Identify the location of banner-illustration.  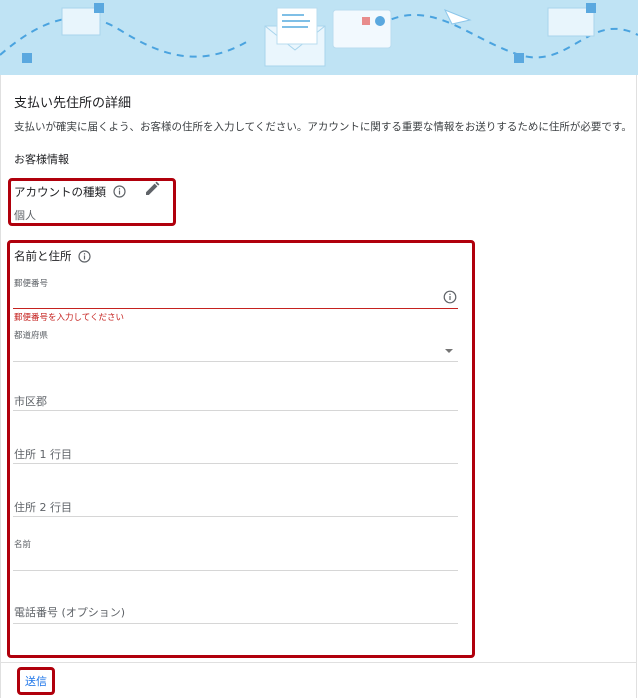
(319, 35).